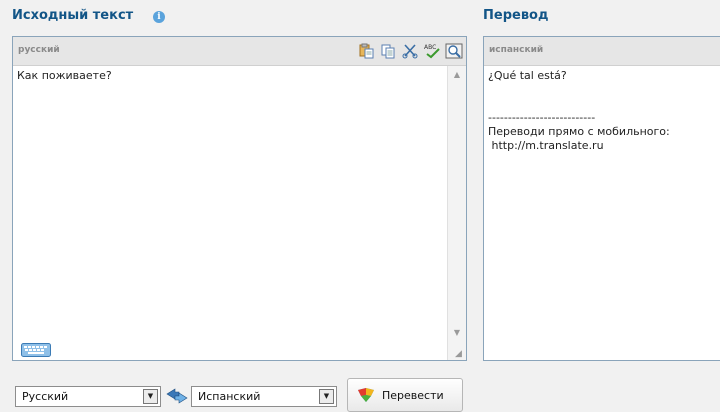 This screenshot has width=720, height=412. I want to click on translate-logo-icon, so click(366, 397).